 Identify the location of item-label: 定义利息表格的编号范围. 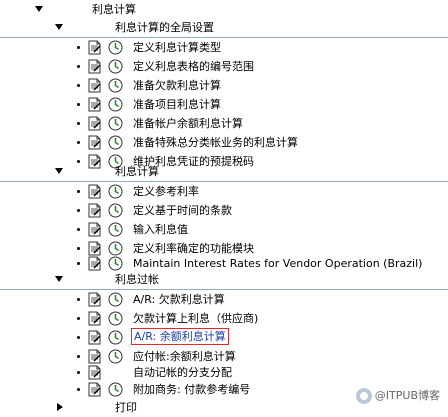
(193, 66).